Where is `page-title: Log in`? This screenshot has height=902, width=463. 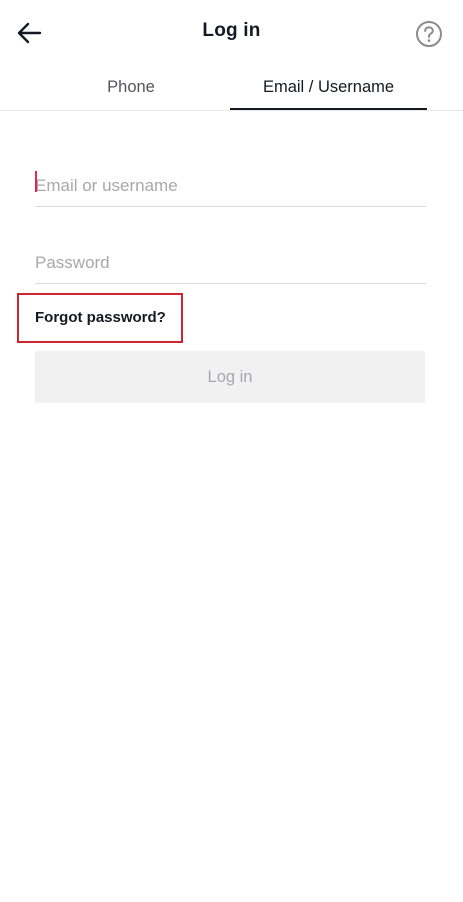
page-title: Log in is located at coordinates (231, 30).